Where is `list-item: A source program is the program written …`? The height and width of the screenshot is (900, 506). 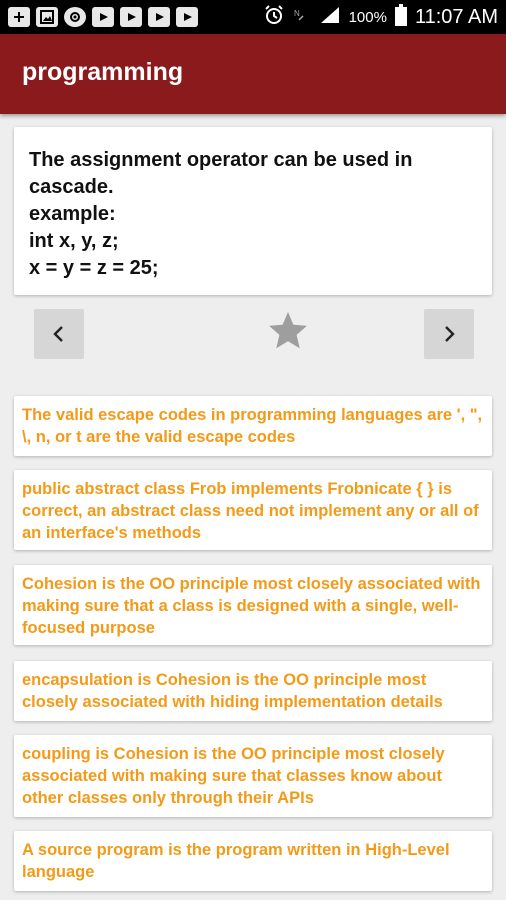
list-item: A source program is the program written … is located at coordinates (253, 861).